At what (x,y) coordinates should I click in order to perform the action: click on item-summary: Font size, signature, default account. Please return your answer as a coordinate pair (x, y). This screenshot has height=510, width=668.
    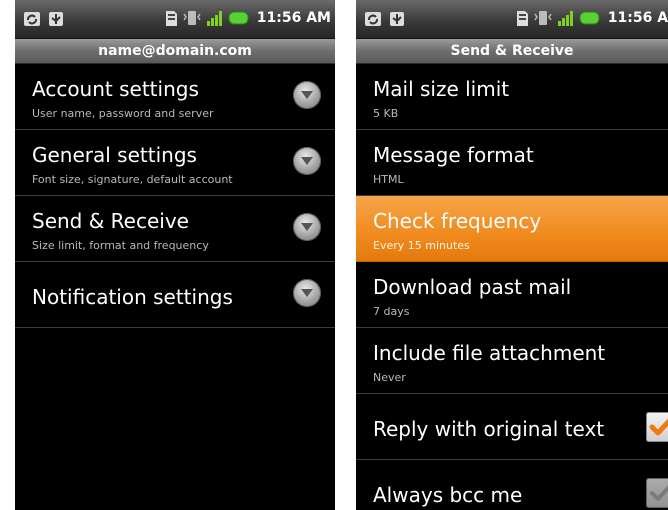
    Looking at the image, I should click on (132, 179).